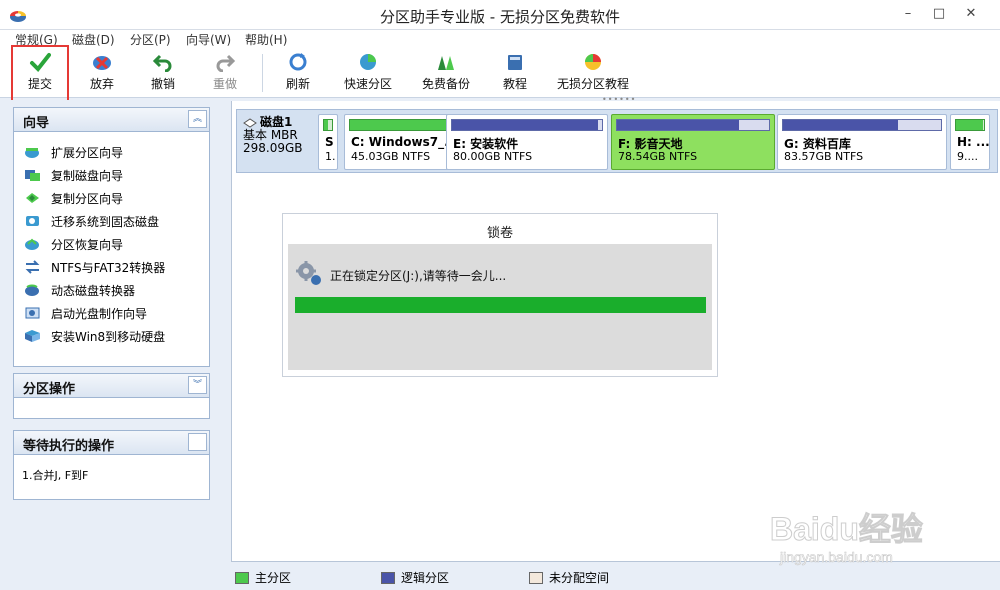 This screenshot has height=590, width=1000. What do you see at coordinates (862, 142) in the screenshot?
I see `partition-block: G: 资料百库 83.57GB NTFS` at bounding box center [862, 142].